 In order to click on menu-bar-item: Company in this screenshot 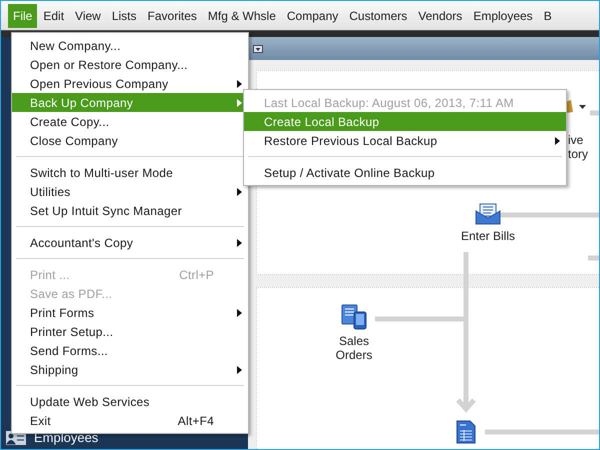, I will do `click(313, 16)`.